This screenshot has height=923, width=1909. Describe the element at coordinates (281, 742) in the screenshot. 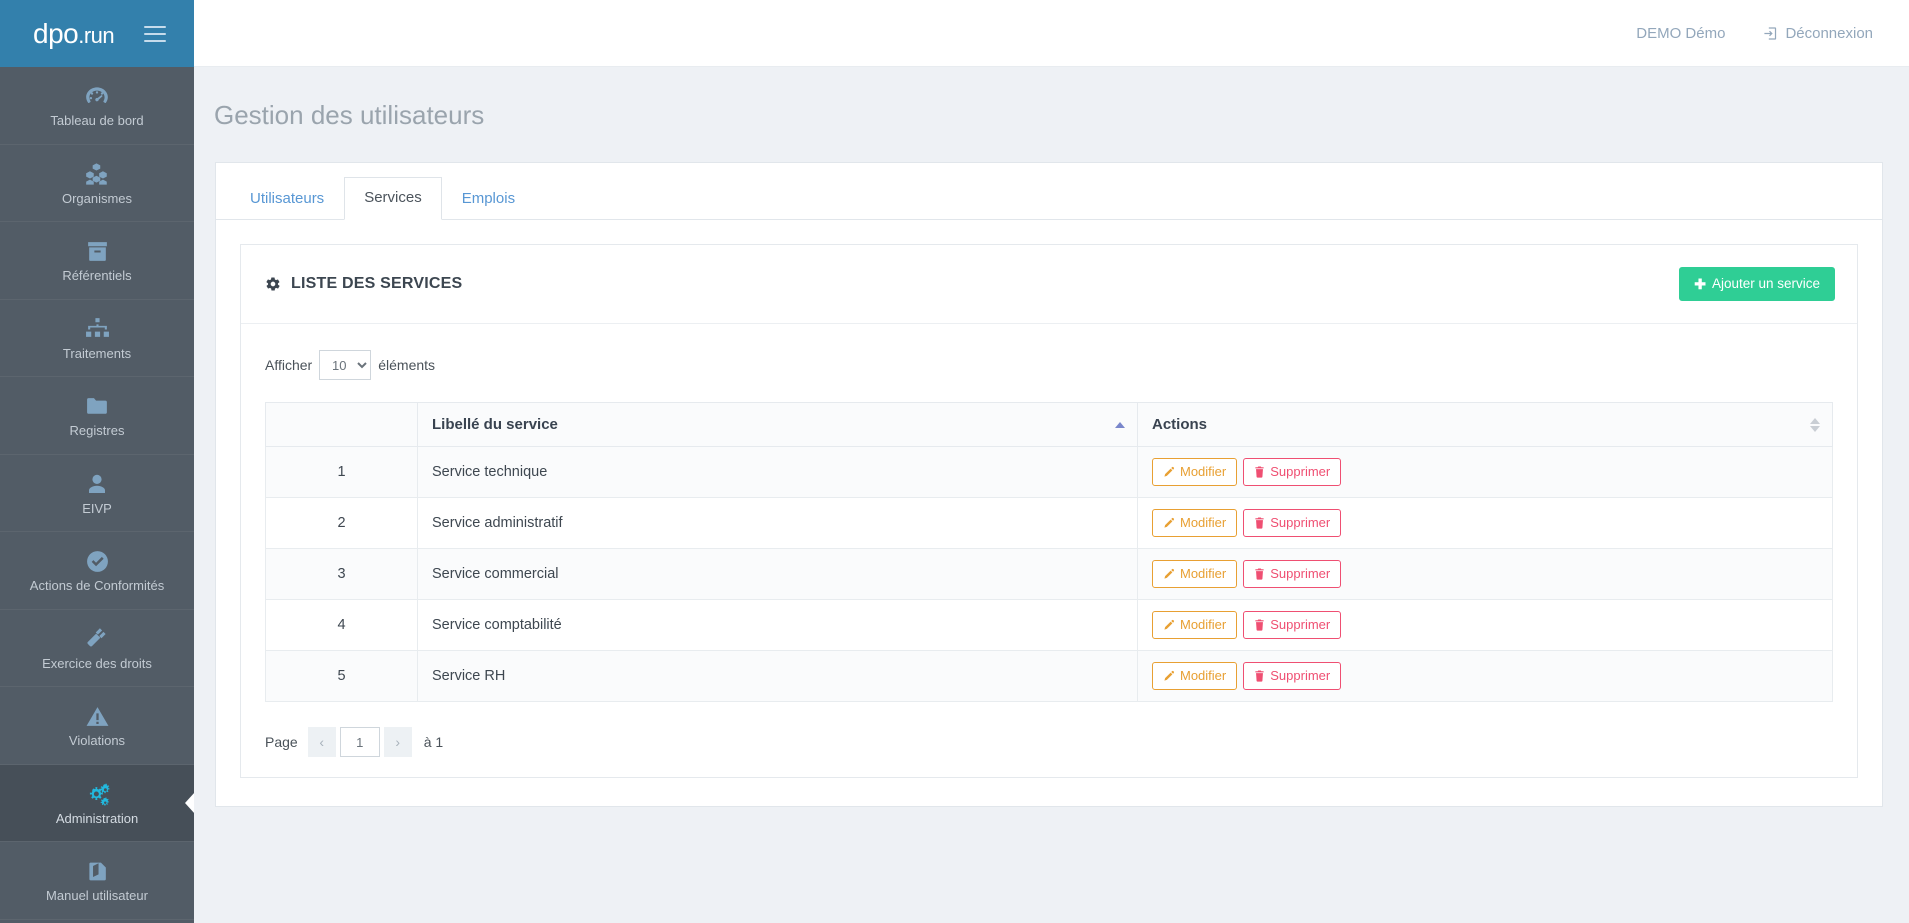

I see `pagination-label: Page` at that location.